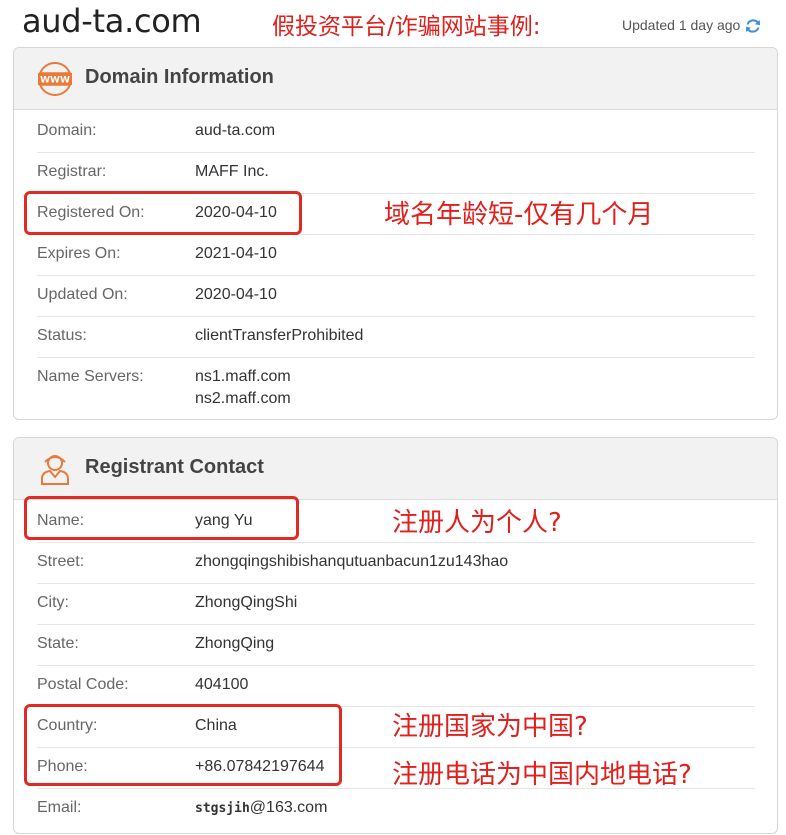 The width and height of the screenshot is (786, 835). What do you see at coordinates (79, 253) in the screenshot?
I see `row-label: Expires On:` at bounding box center [79, 253].